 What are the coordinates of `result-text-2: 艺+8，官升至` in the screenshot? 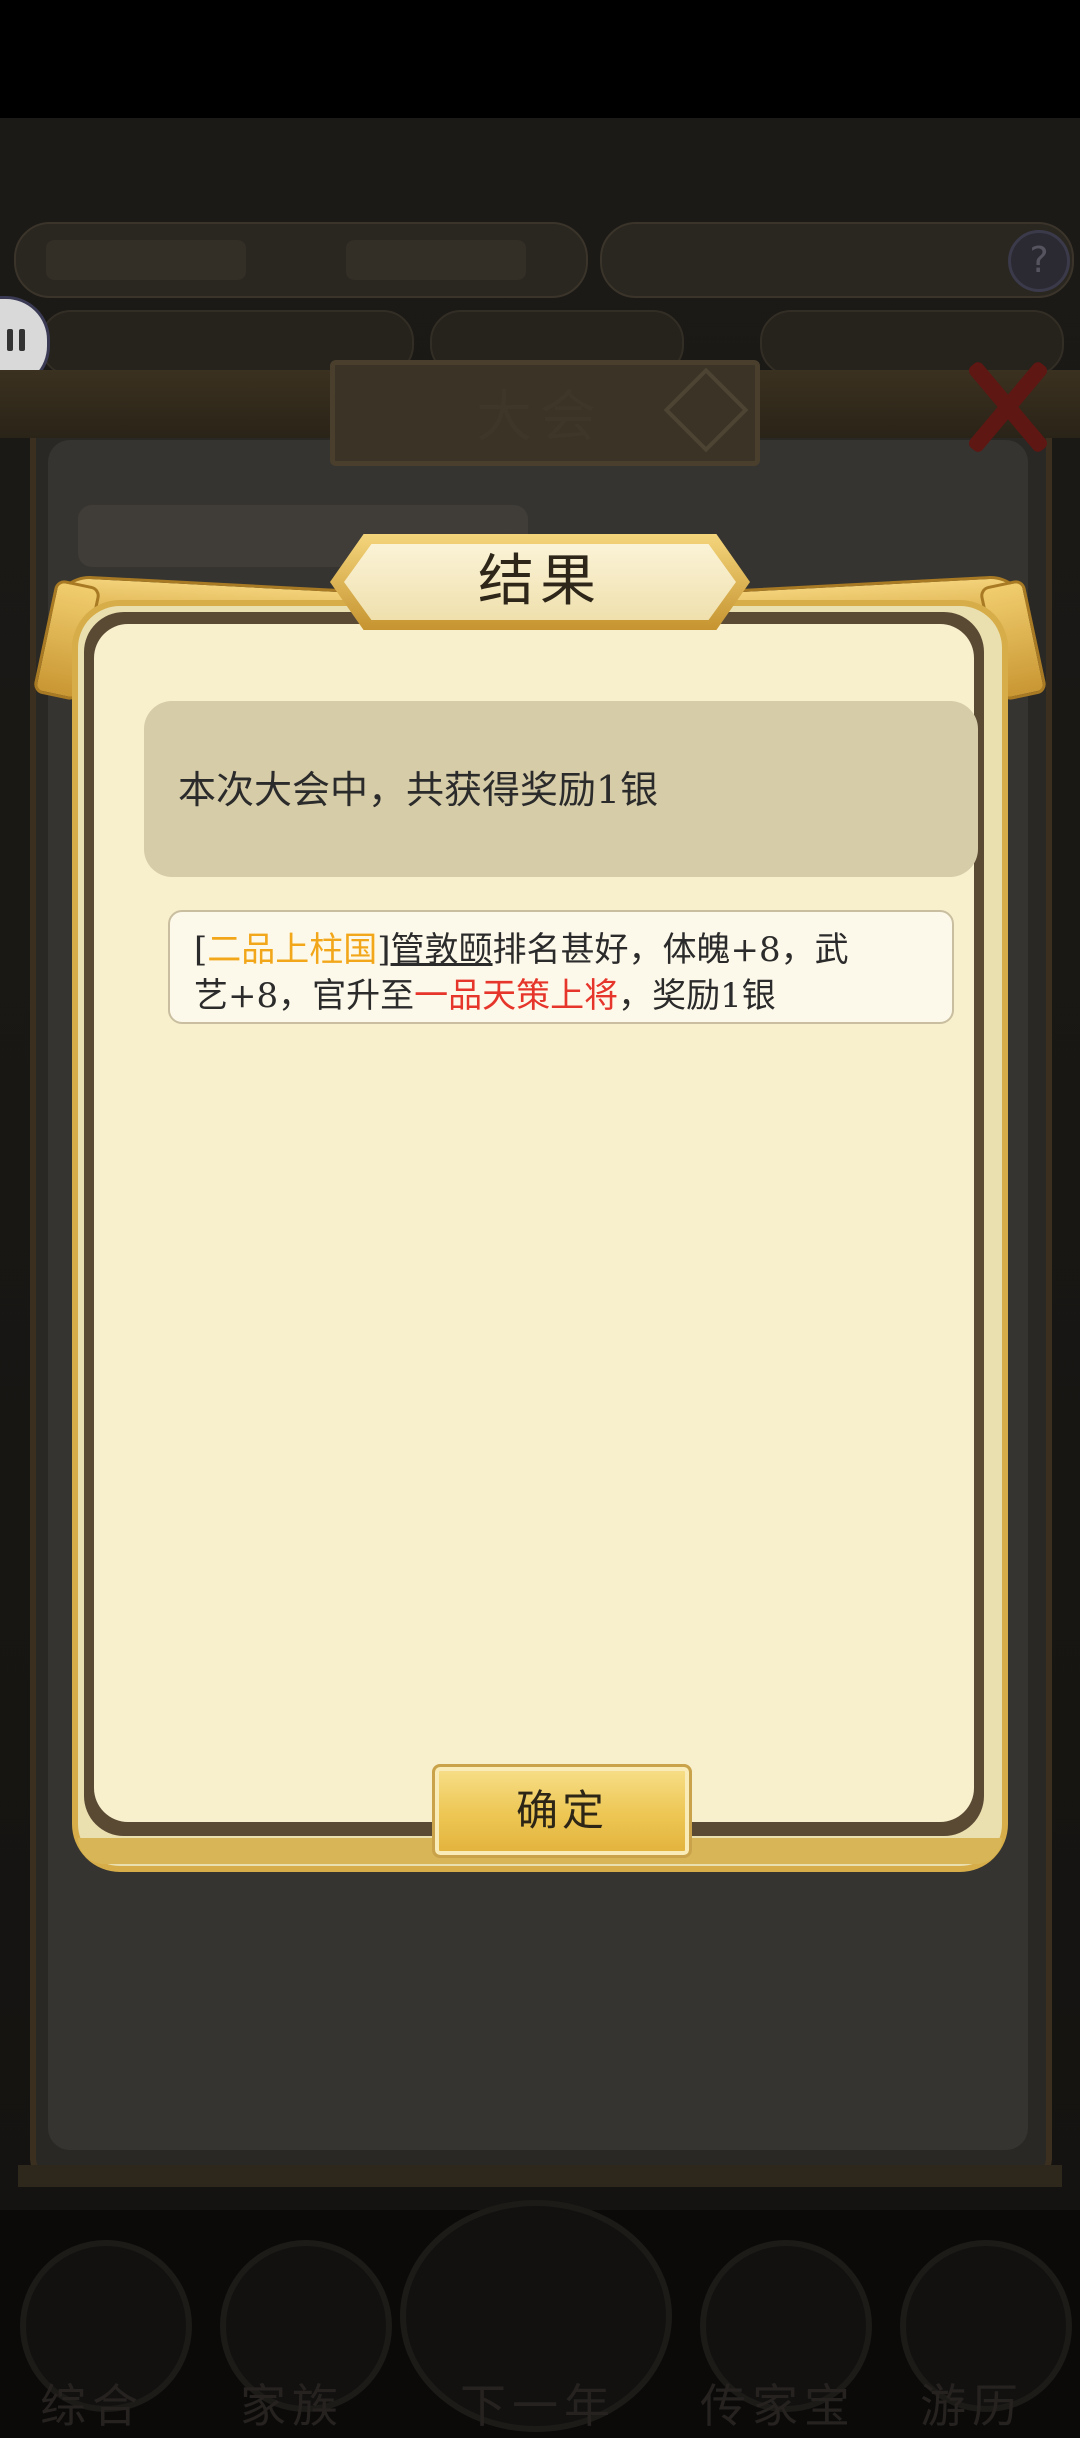 It's located at (304, 996).